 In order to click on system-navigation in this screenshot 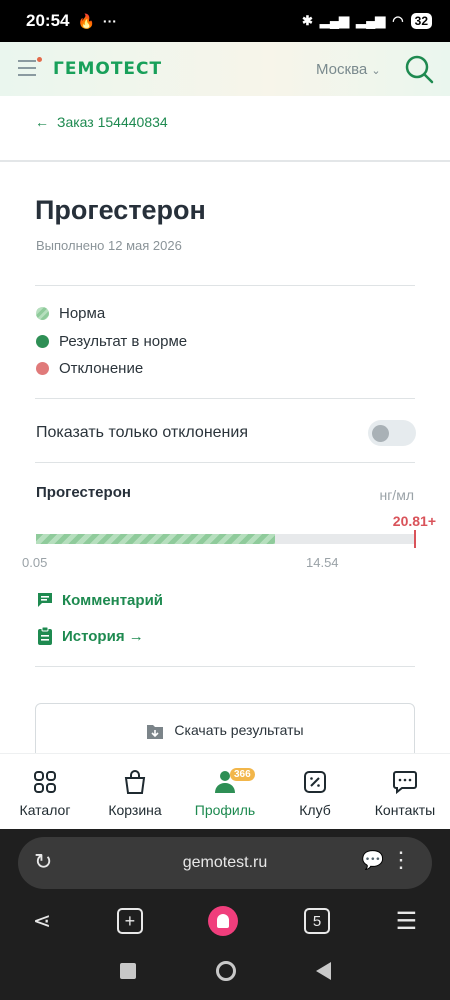, I will do `click(225, 971)`.